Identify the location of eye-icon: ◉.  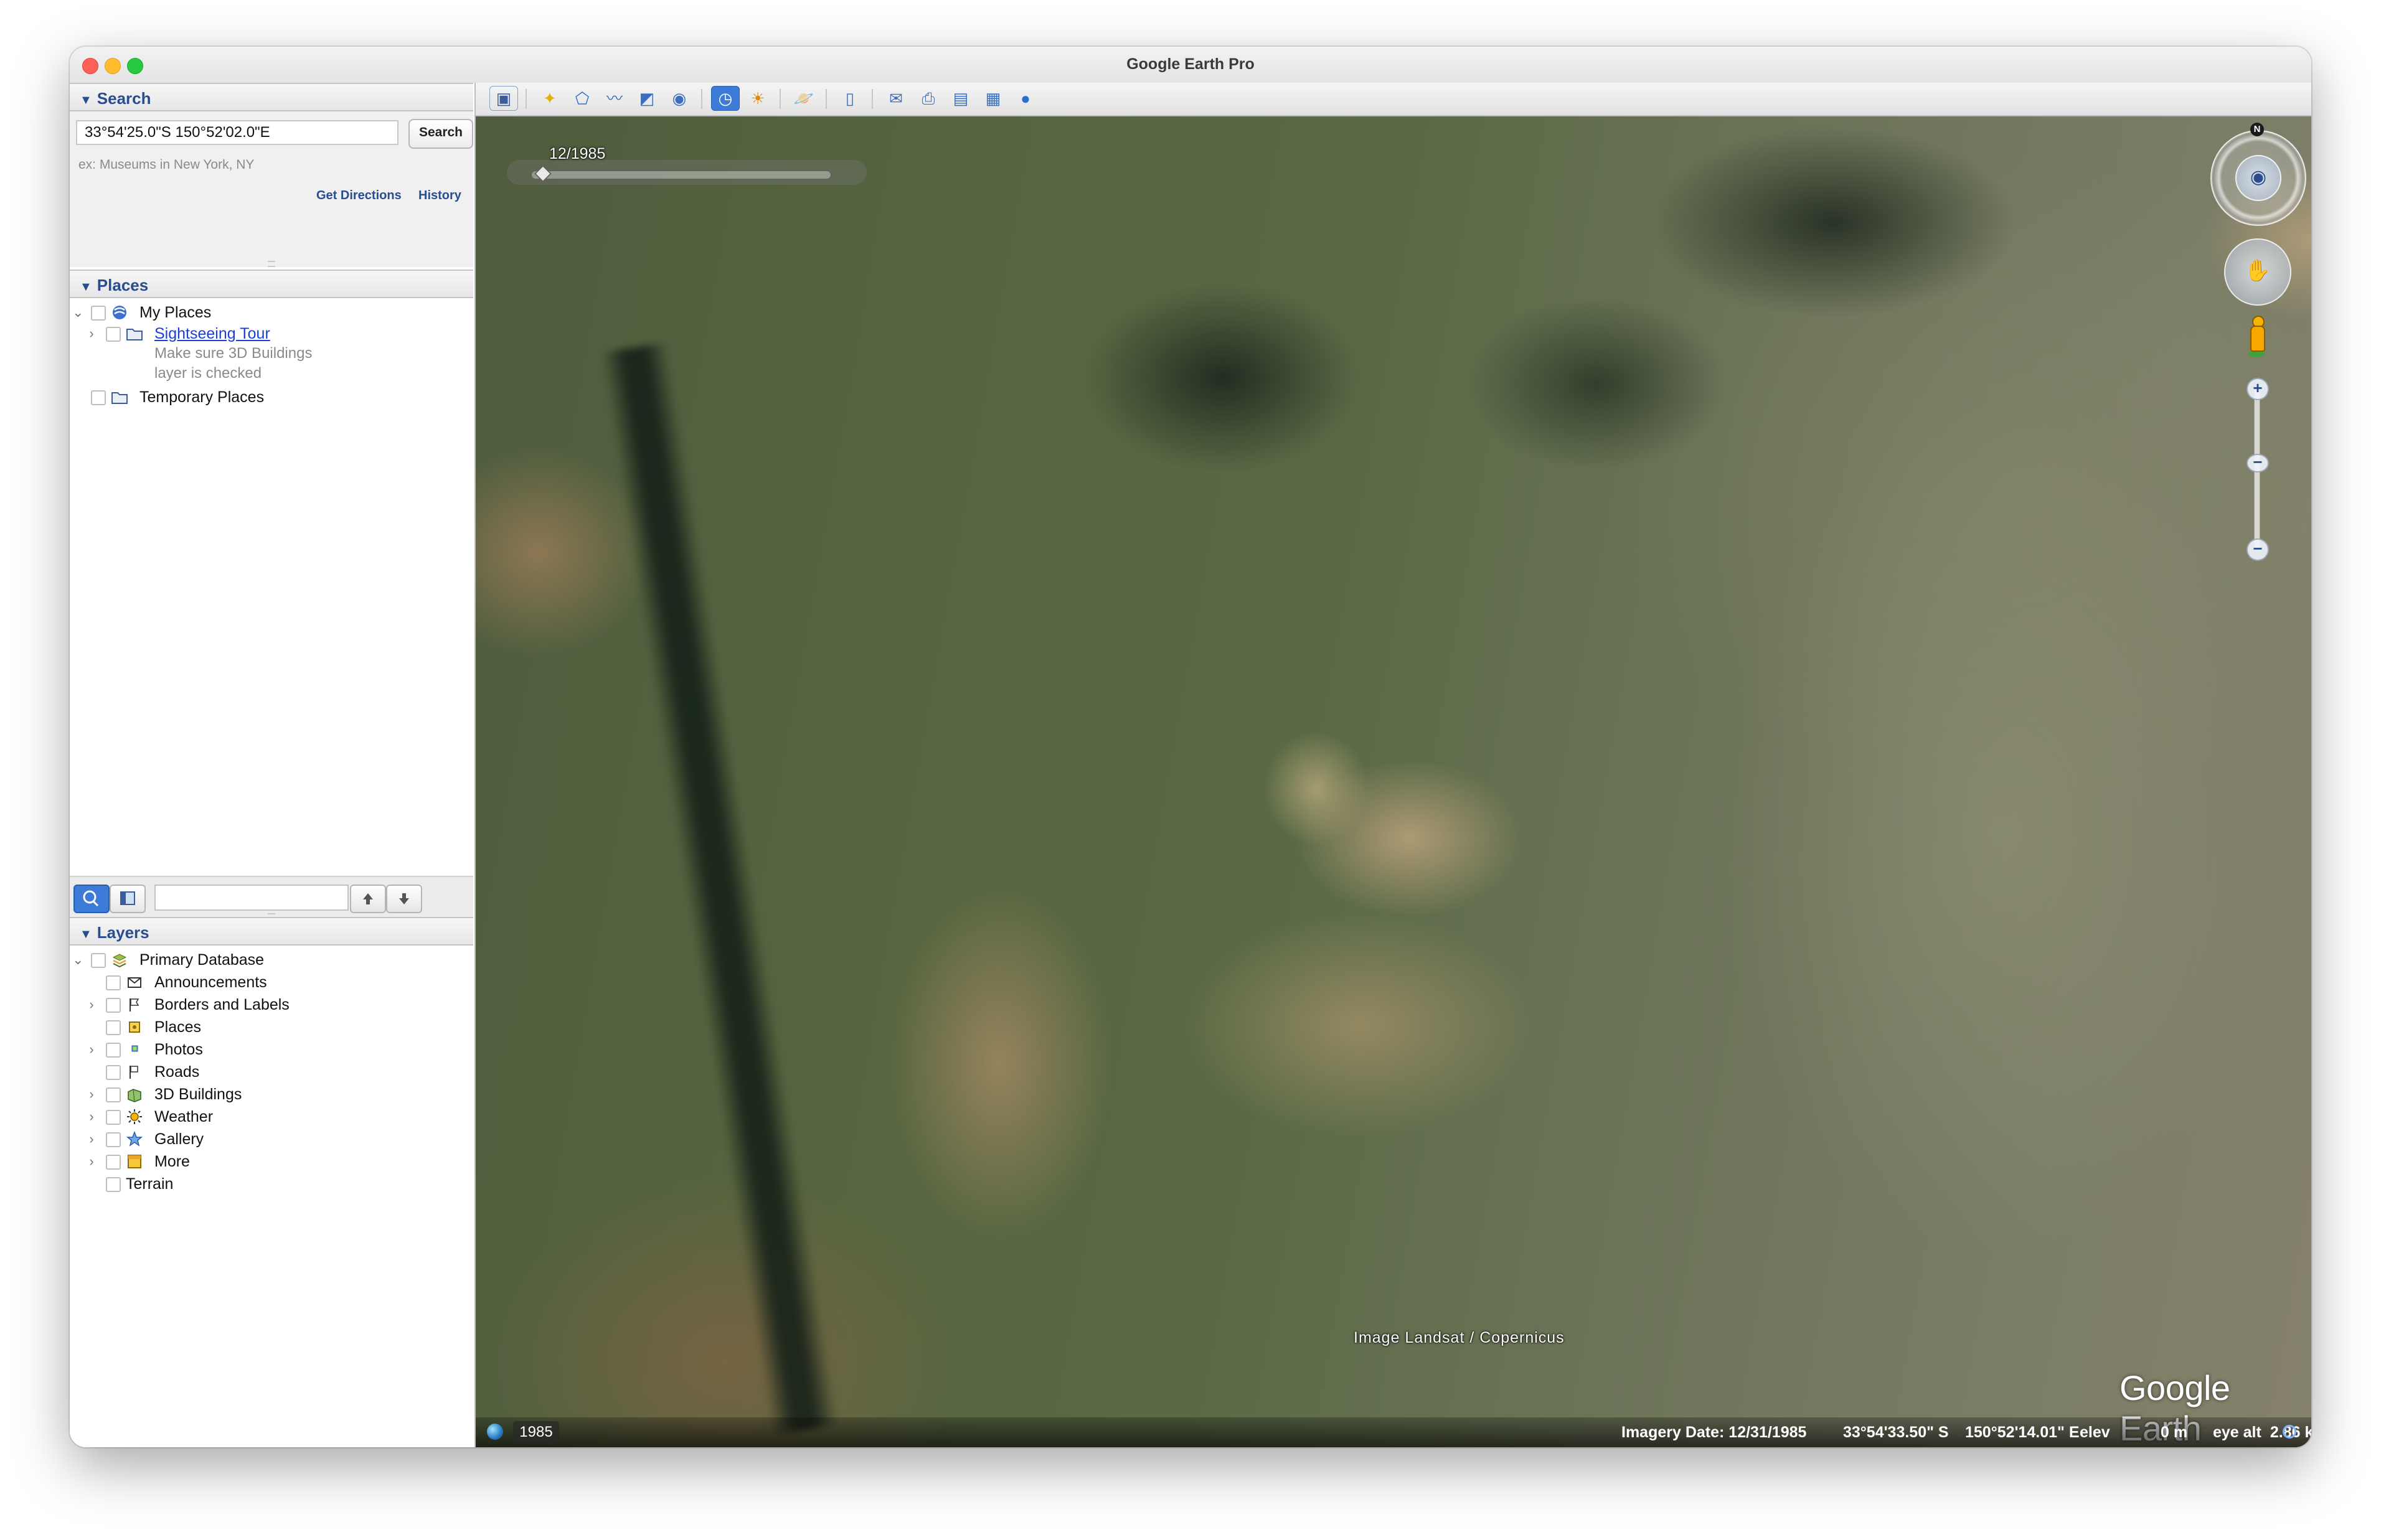
(2258, 177).